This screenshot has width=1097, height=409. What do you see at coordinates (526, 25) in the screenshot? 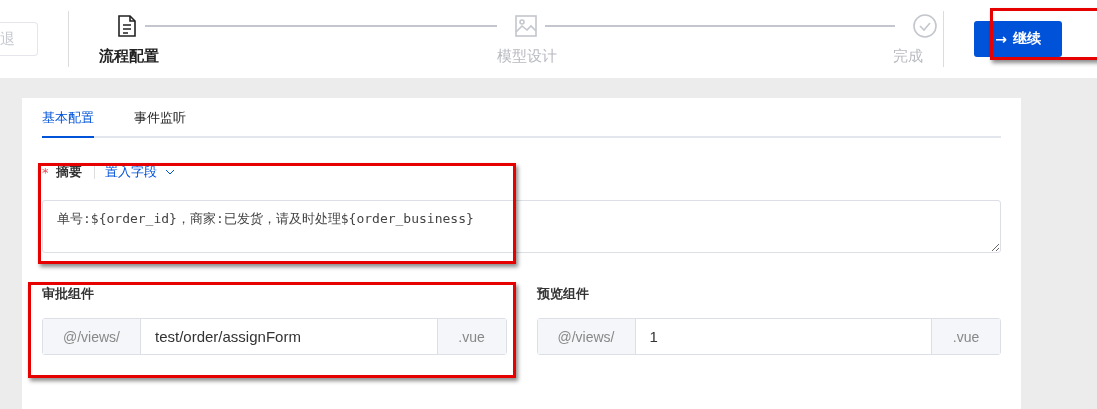
I see `image-icon` at bounding box center [526, 25].